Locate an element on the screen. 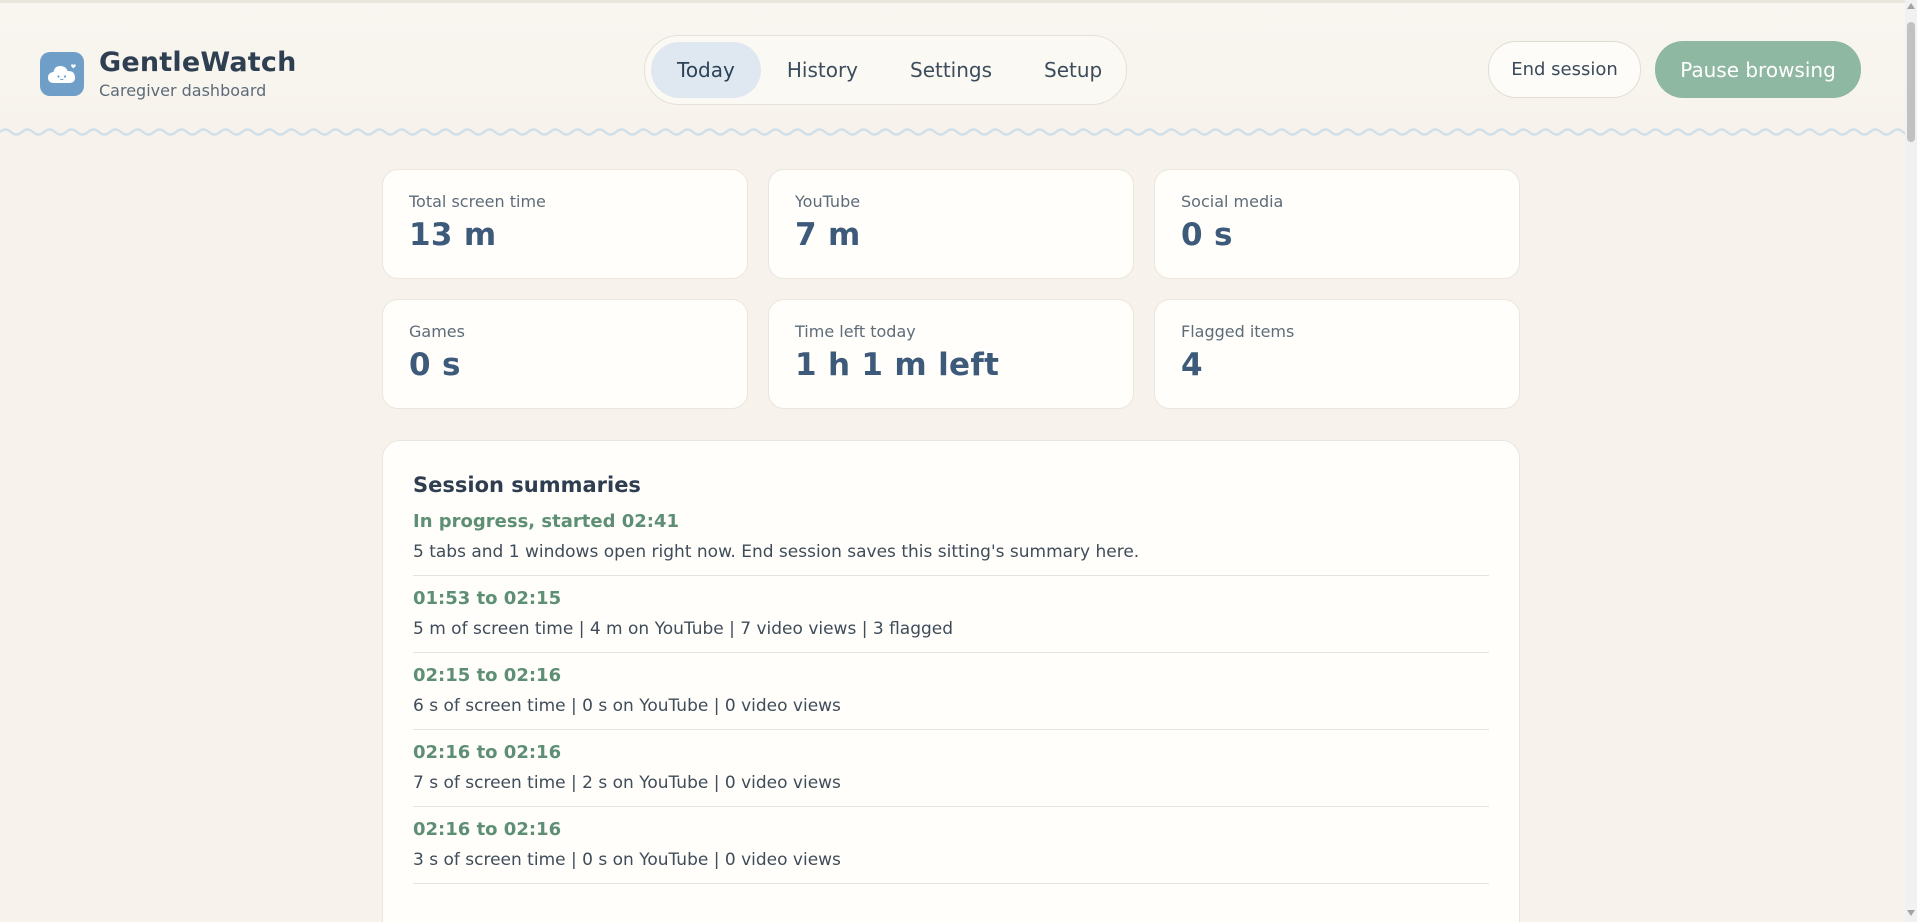 The image size is (1917, 922). stat-label: Total screen time is located at coordinates (477, 201).